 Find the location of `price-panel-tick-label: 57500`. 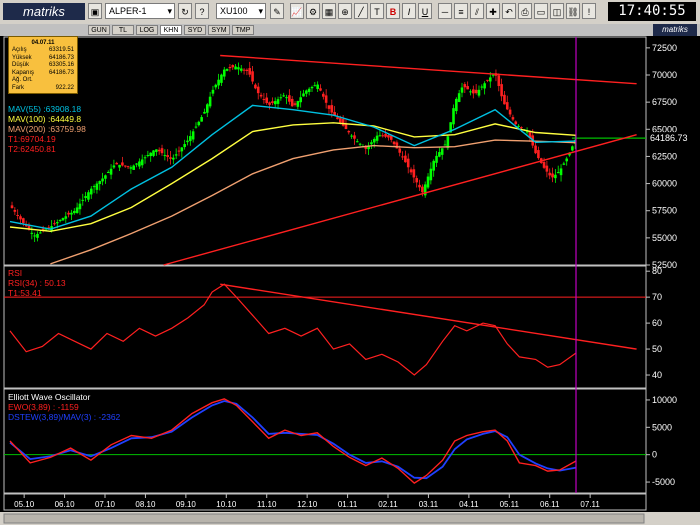

price-panel-tick-label: 57500 is located at coordinates (664, 211).